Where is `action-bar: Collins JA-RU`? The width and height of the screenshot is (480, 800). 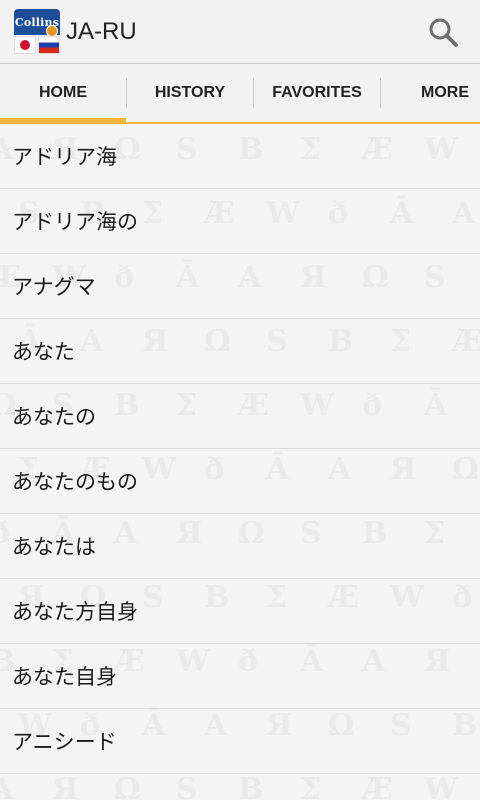 action-bar: Collins JA-RU is located at coordinates (240, 32).